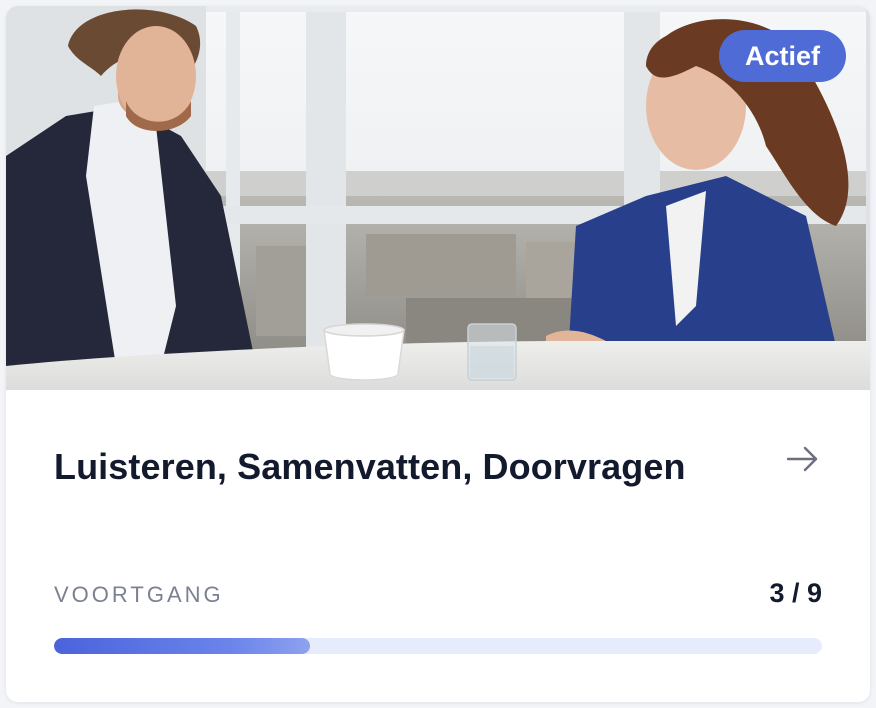 The width and height of the screenshot is (876, 708). What do you see at coordinates (803, 459) in the screenshot?
I see `arrow-right-icon` at bounding box center [803, 459].